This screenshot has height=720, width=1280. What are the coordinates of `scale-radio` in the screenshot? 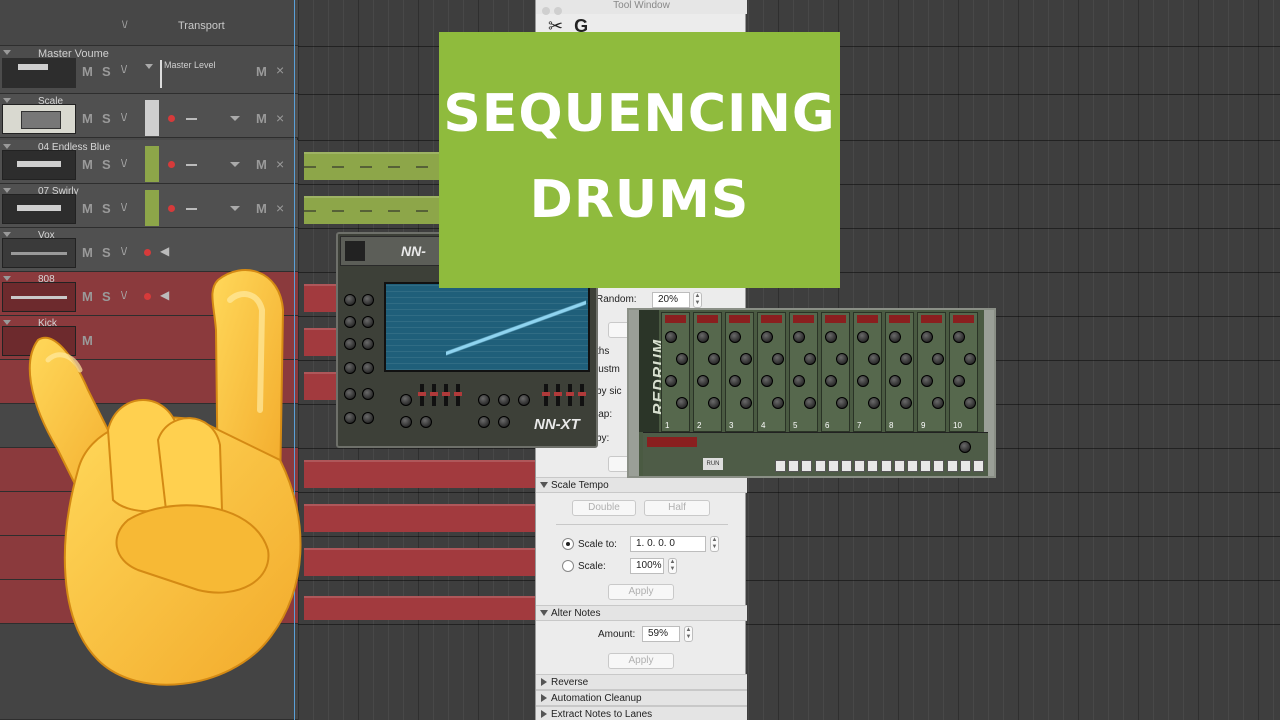 It's located at (568, 566).